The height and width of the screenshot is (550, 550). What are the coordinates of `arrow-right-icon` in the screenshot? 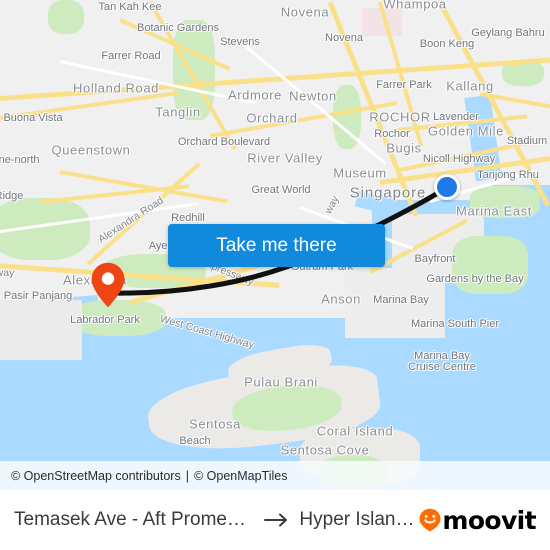 It's located at (277, 520).